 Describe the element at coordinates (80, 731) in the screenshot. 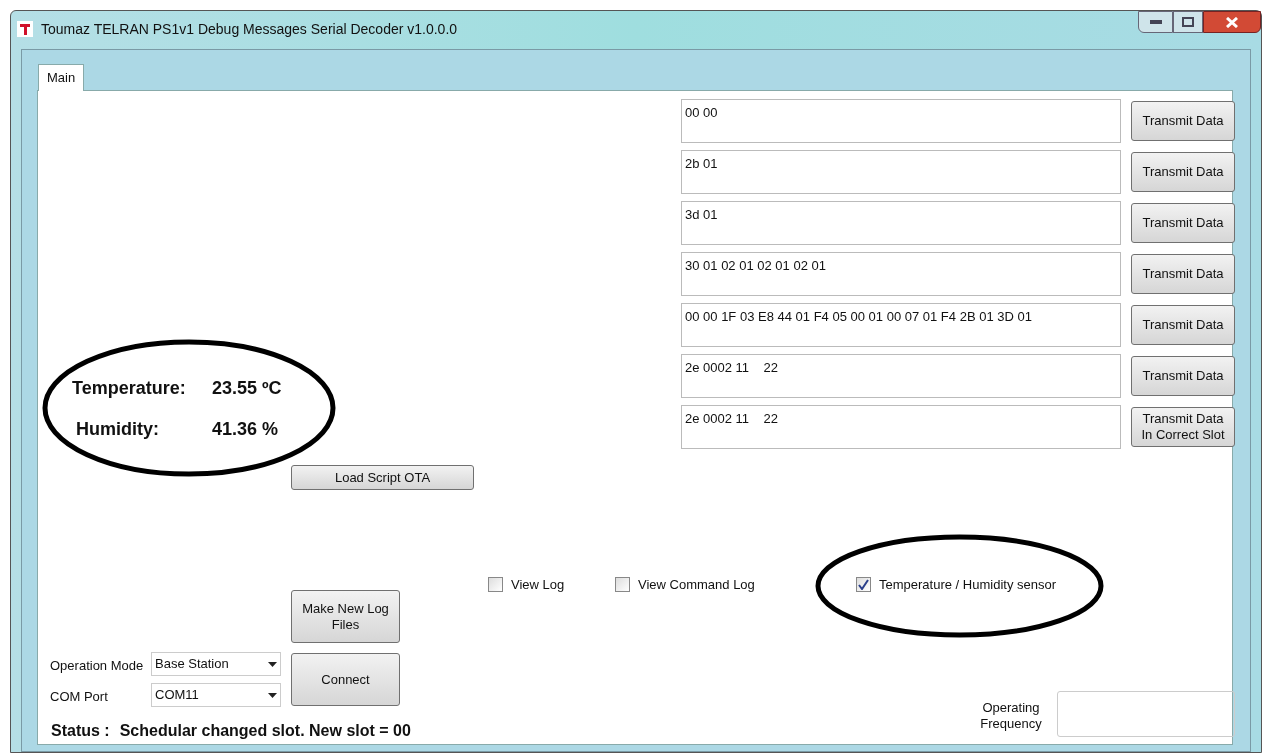

I see `status-label: Status :` at that location.